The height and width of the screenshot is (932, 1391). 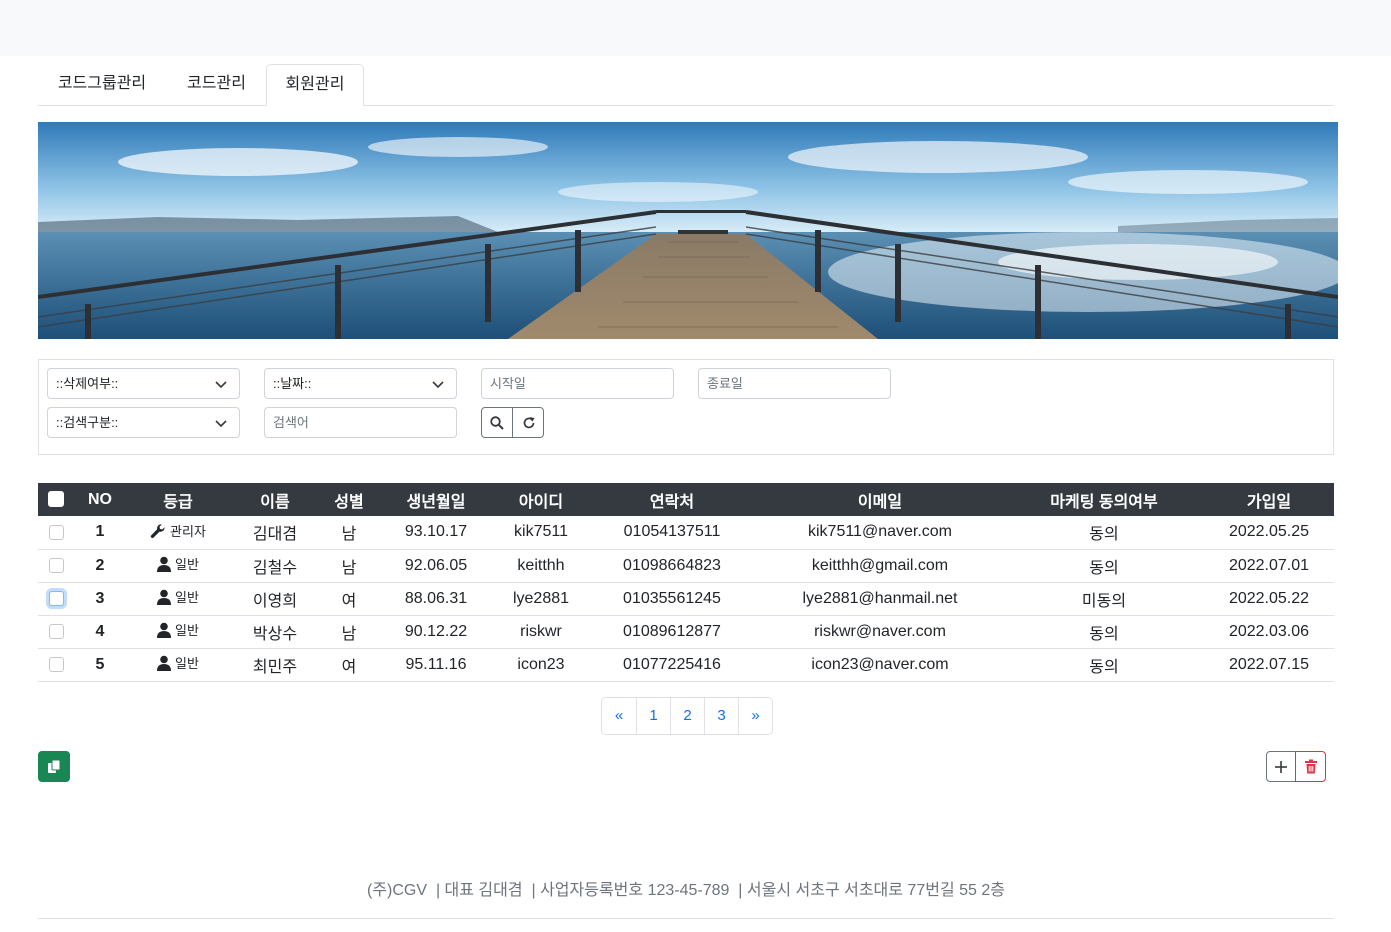 I want to click on column-header-no: NO, so click(x=100, y=499).